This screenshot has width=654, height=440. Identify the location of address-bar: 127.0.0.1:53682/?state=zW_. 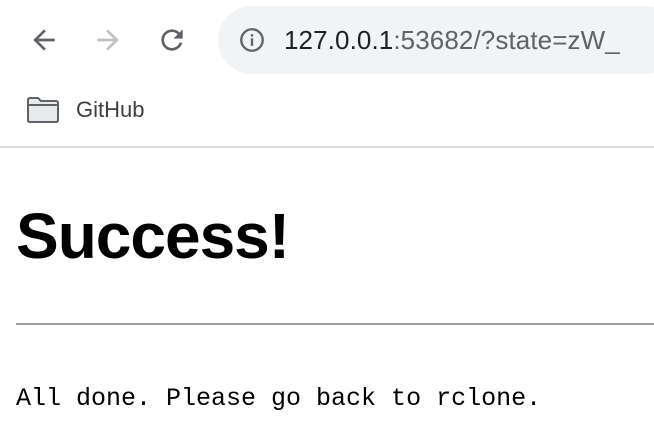
(436, 40).